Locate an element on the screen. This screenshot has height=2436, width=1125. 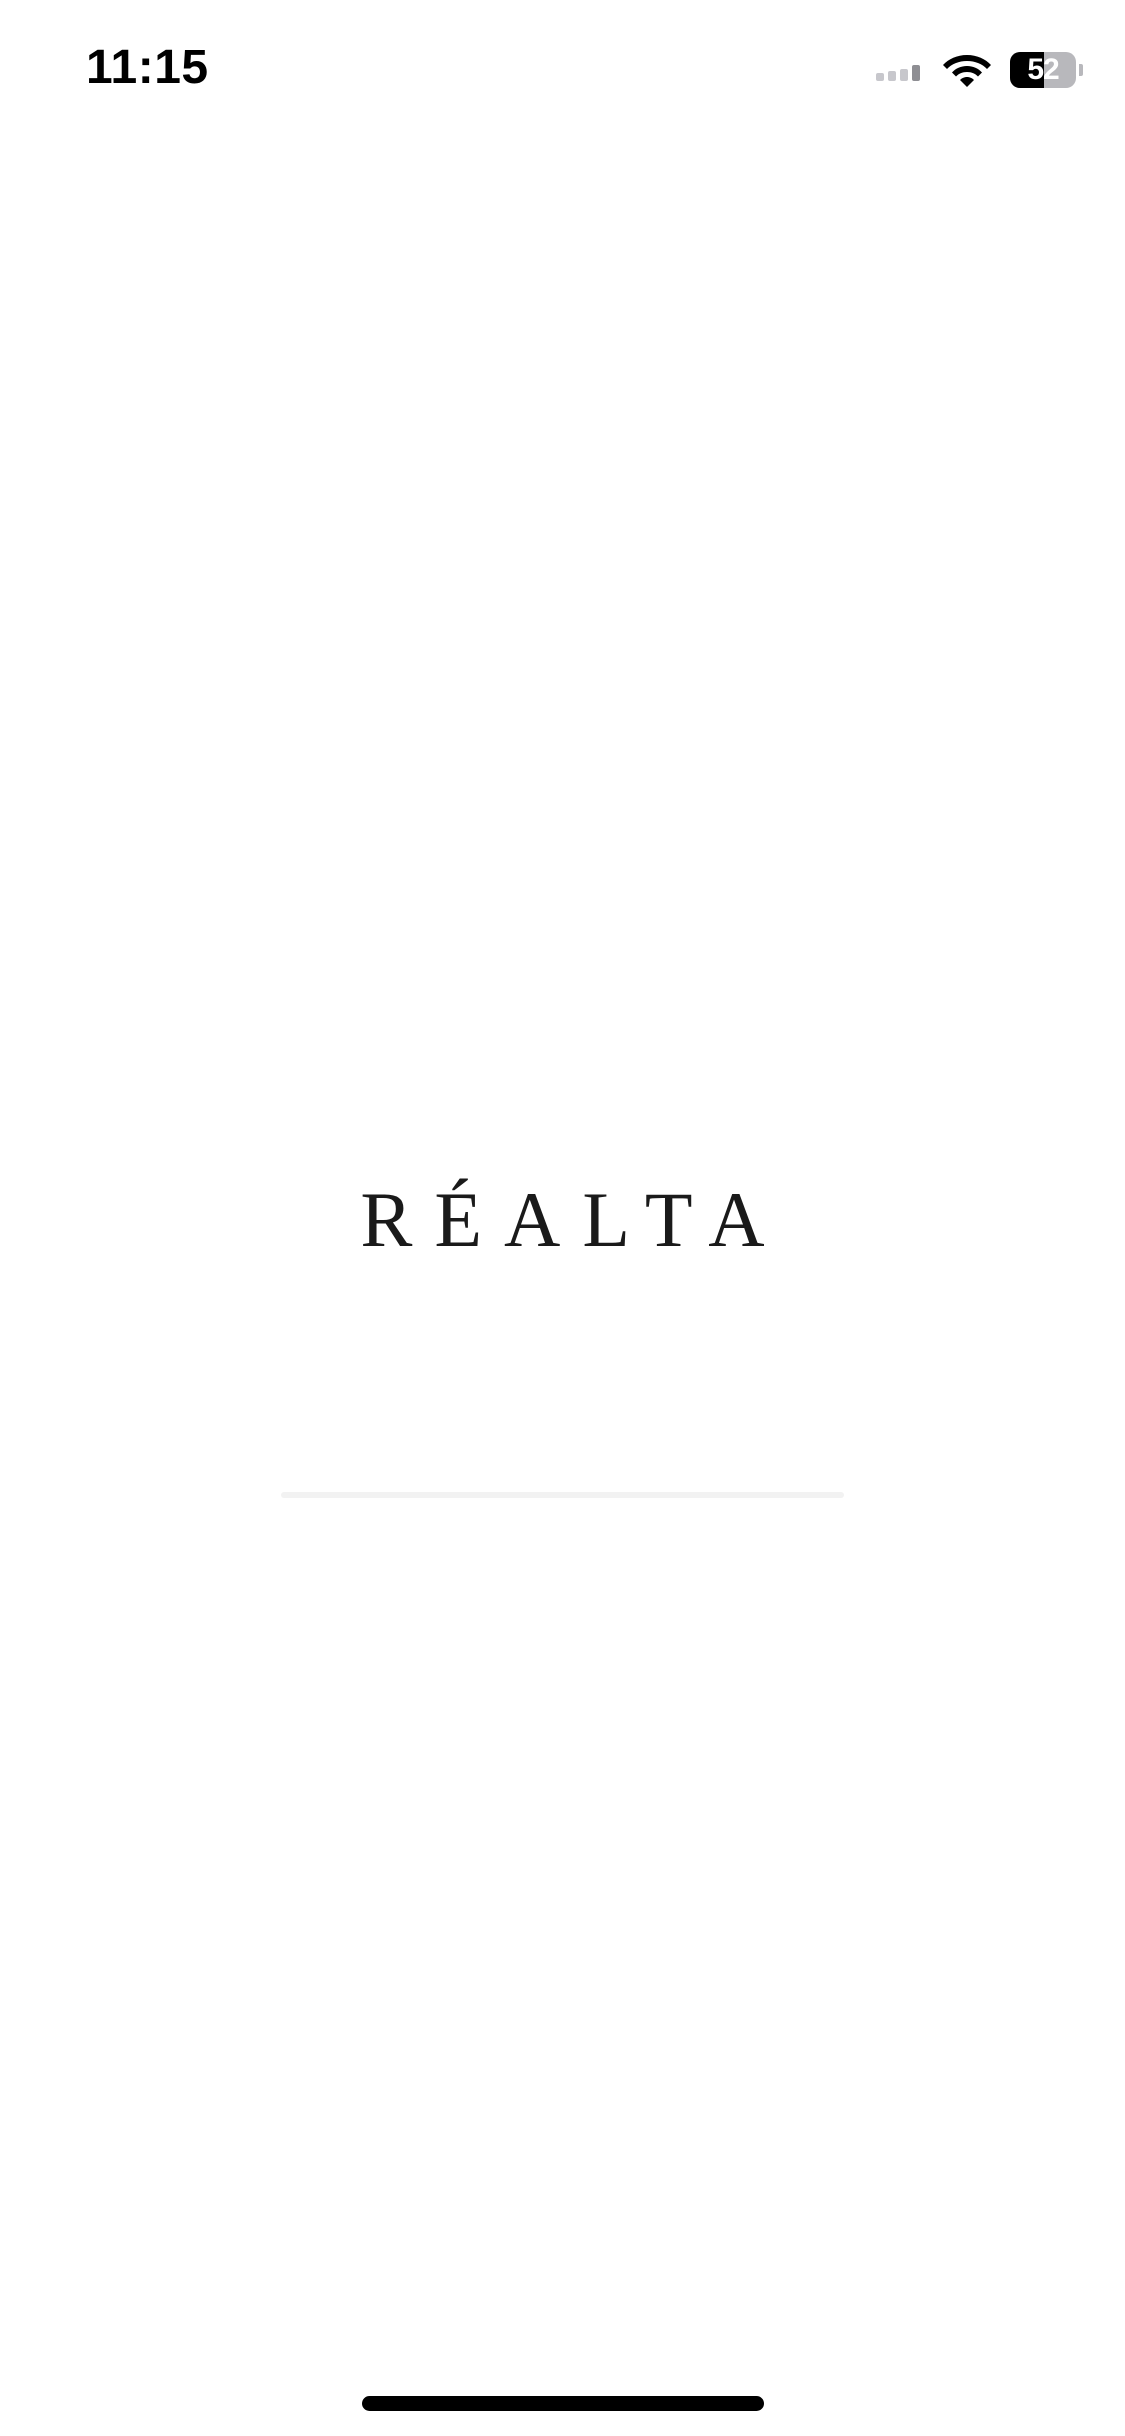
battery-body: 52 is located at coordinates (1043, 70).